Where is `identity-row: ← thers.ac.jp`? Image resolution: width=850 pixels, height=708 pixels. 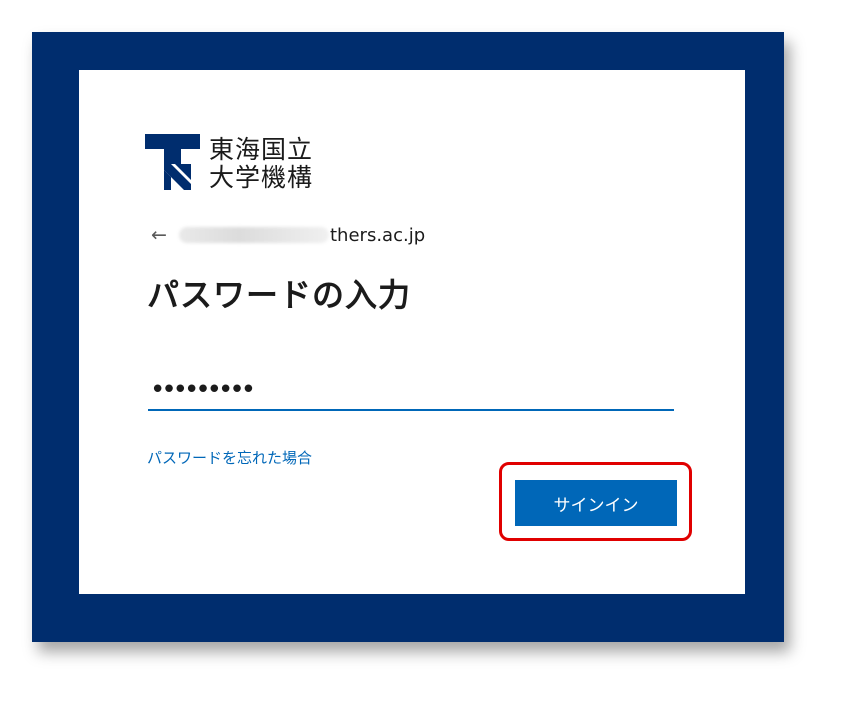 identity-row: ← thers.ac.jp is located at coordinates (288, 235).